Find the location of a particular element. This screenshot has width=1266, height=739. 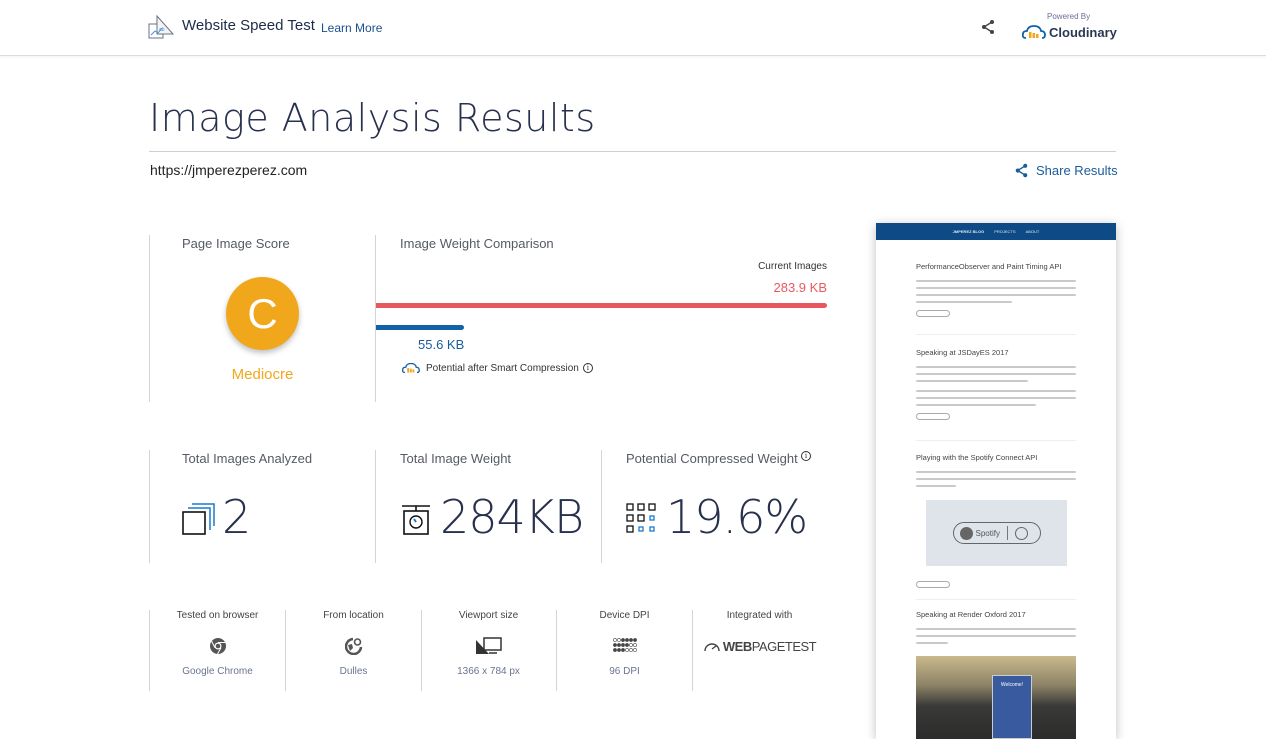

weight-comparison-label: Image Weight Comparison is located at coordinates (477, 243).